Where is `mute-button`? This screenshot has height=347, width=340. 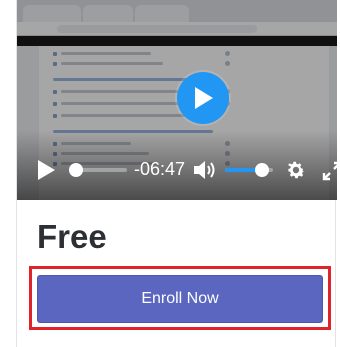 mute-button is located at coordinates (206, 170).